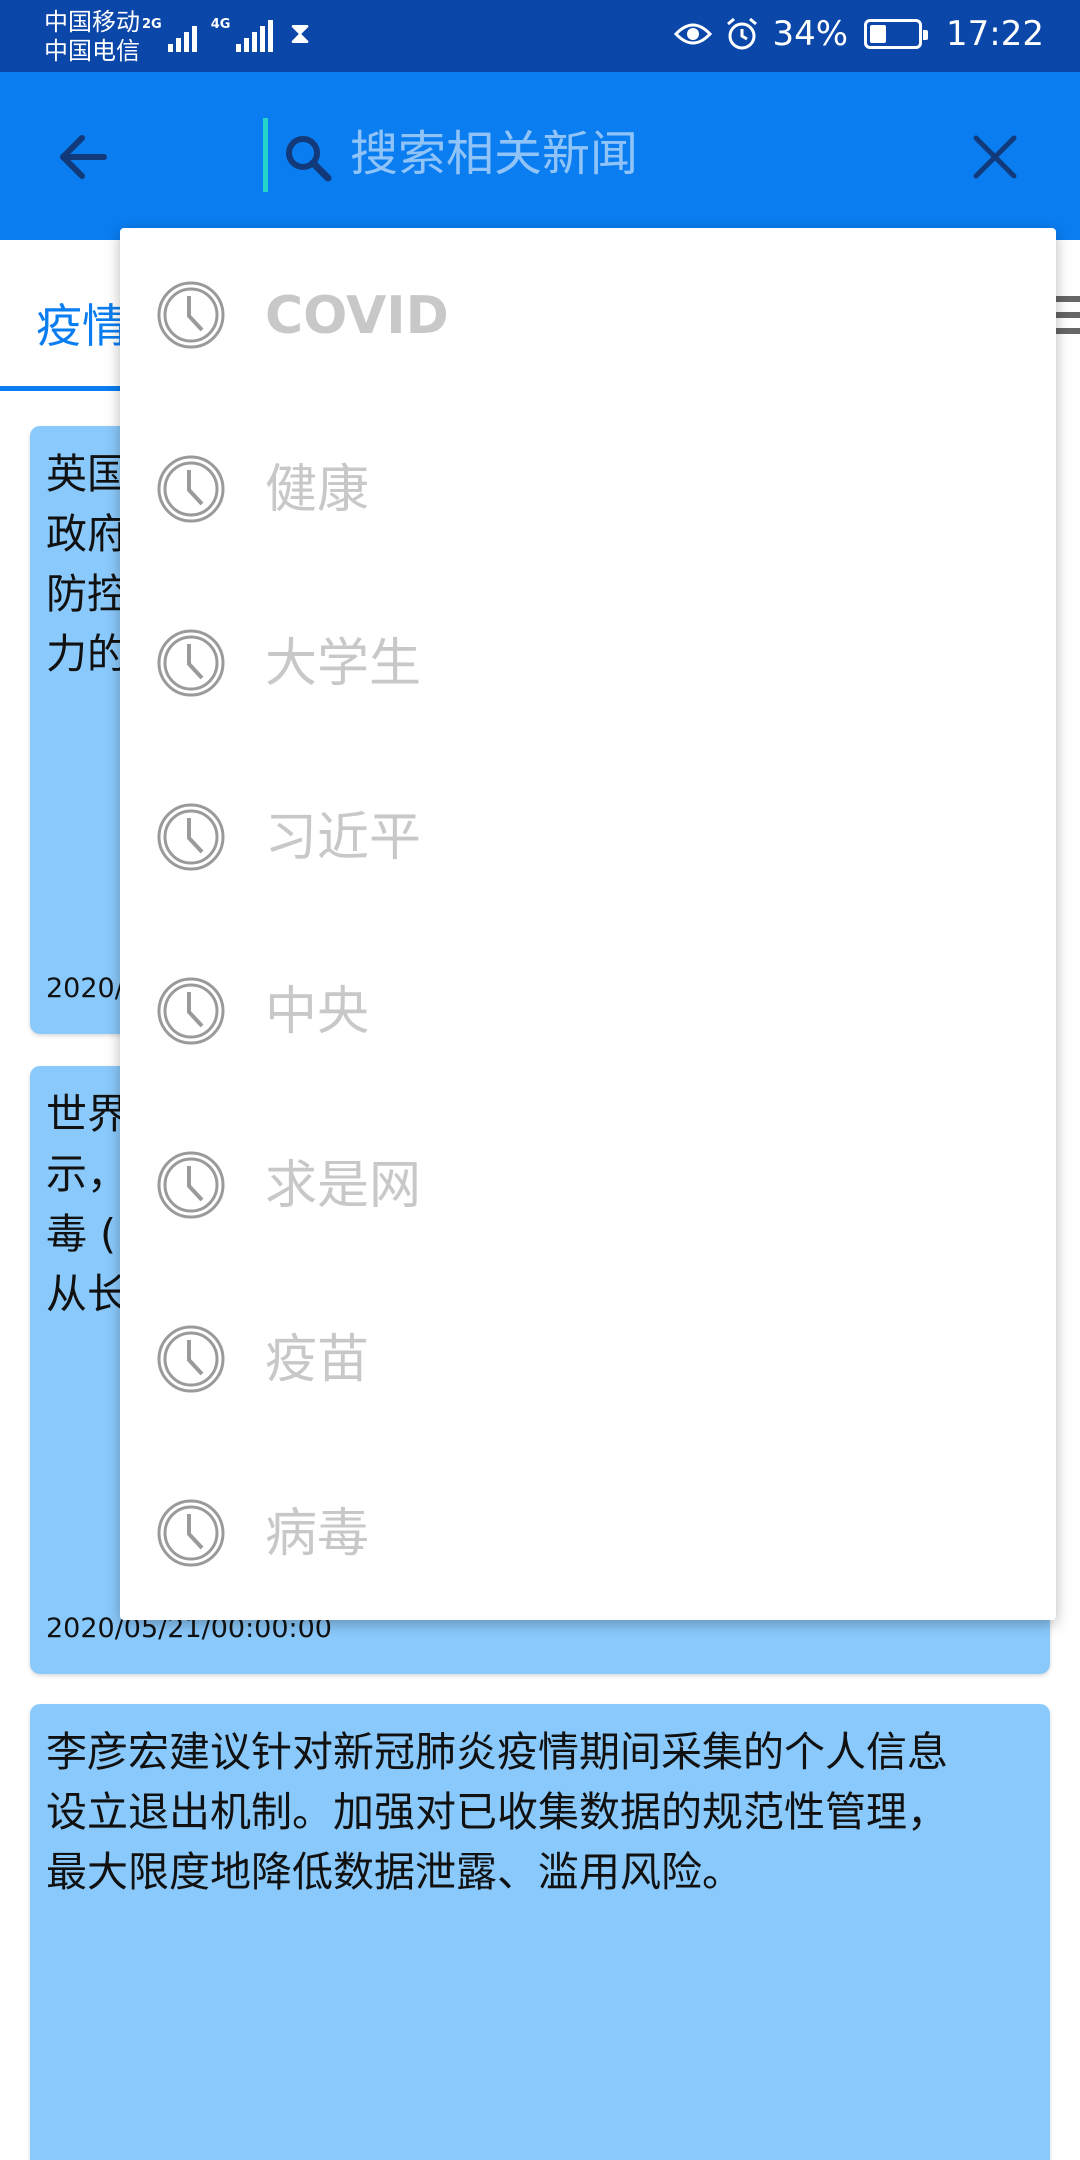 This screenshot has height=2160, width=1080. What do you see at coordinates (896, 34) in the screenshot?
I see `battery-icon` at bounding box center [896, 34].